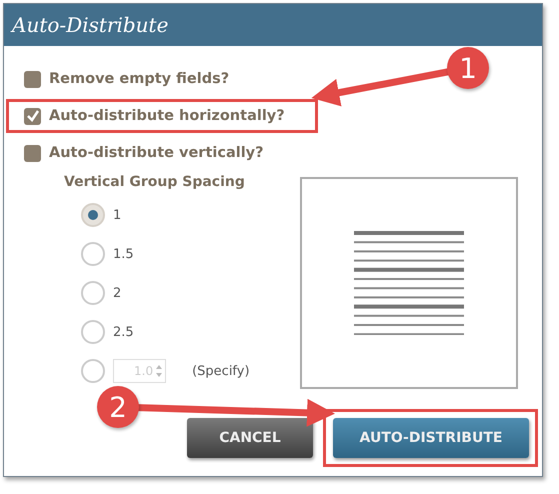 The width and height of the screenshot is (559, 494). What do you see at coordinates (250, 438) in the screenshot?
I see `cancel-button: CANCEL` at bounding box center [250, 438].